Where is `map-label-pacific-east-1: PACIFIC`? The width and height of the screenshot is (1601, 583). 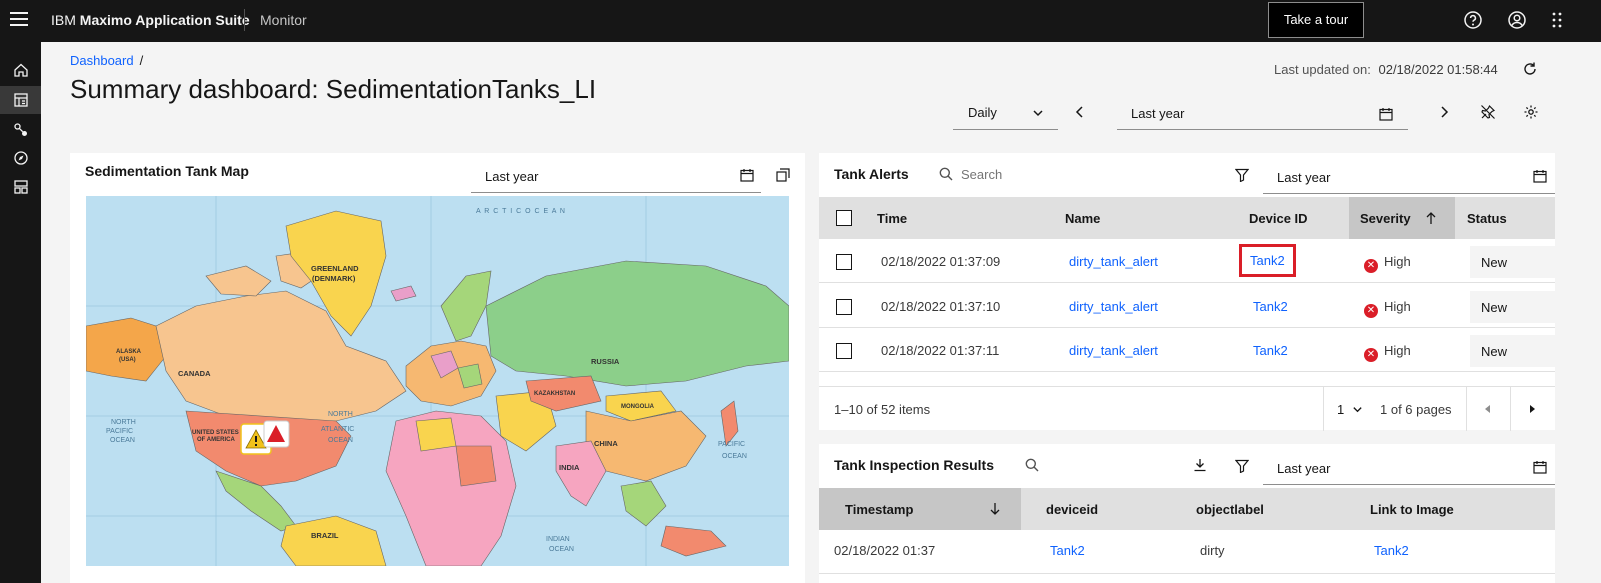 map-label-pacific-east-1: PACIFIC is located at coordinates (731, 444).